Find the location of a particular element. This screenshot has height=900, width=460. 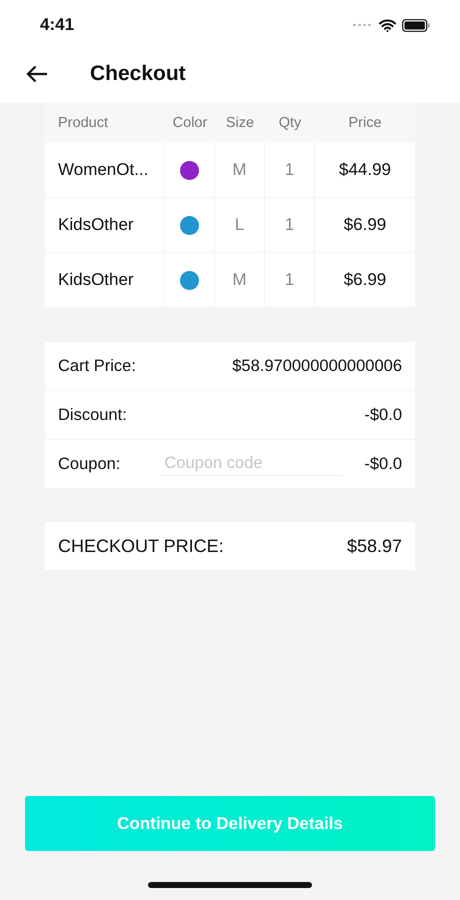

continue-button: Continue to Delivery Details is located at coordinates (230, 823).